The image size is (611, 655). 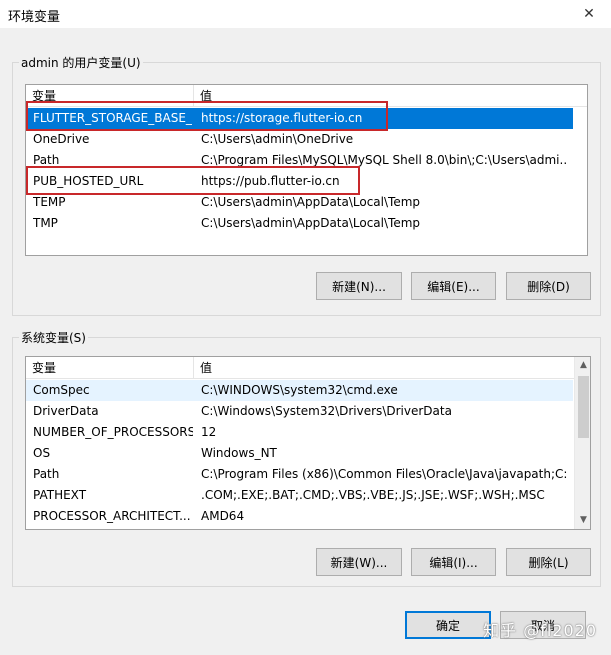 What do you see at coordinates (540, 630) in the screenshot?
I see `watermark: 知乎 @fl2020` at bounding box center [540, 630].